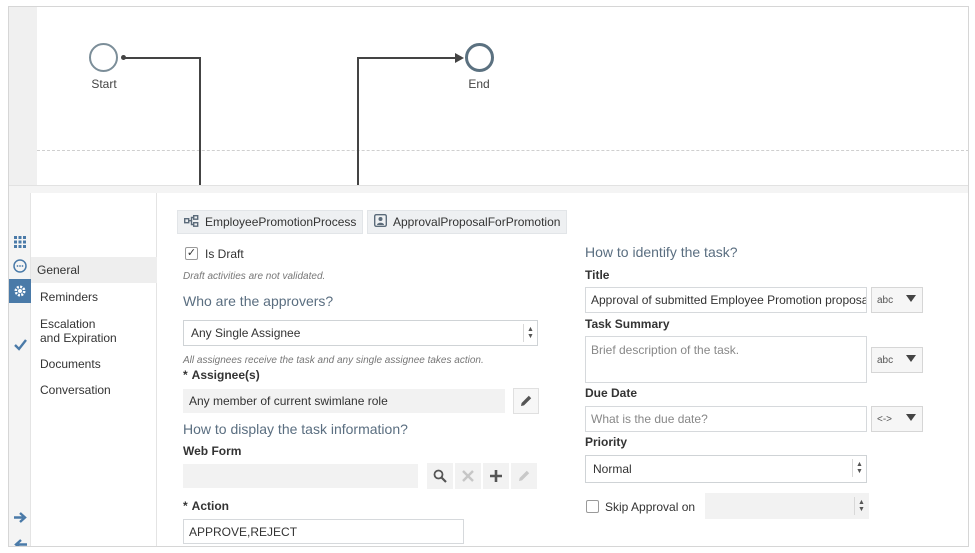 This screenshot has width=975, height=553. What do you see at coordinates (380, 221) in the screenshot?
I see `task-icon` at bounding box center [380, 221].